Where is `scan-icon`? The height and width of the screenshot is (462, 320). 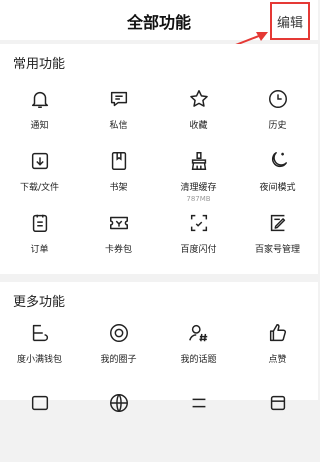
scan-icon is located at coordinates (198, 223).